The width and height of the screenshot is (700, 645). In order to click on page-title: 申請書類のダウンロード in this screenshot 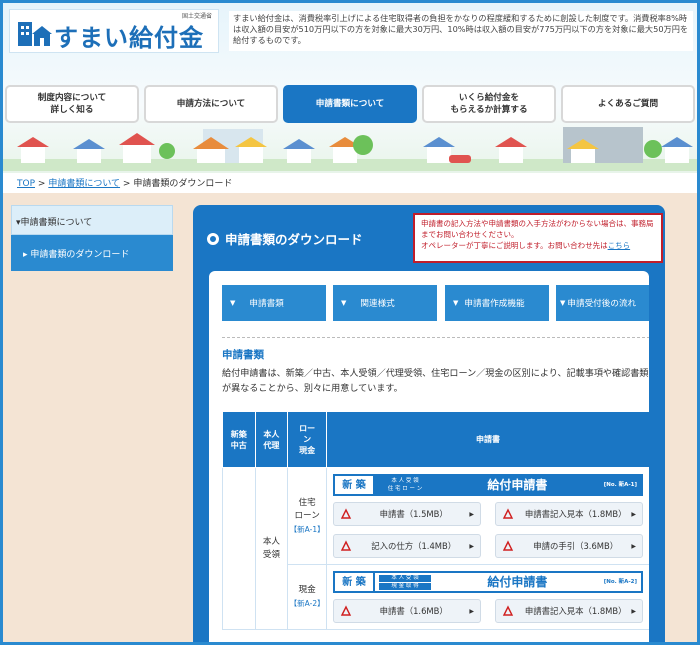, I will do `click(285, 238)`.